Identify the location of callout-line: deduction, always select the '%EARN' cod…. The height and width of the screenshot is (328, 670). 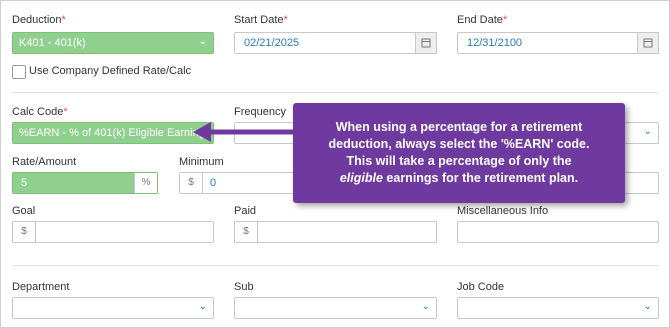
(459, 144).